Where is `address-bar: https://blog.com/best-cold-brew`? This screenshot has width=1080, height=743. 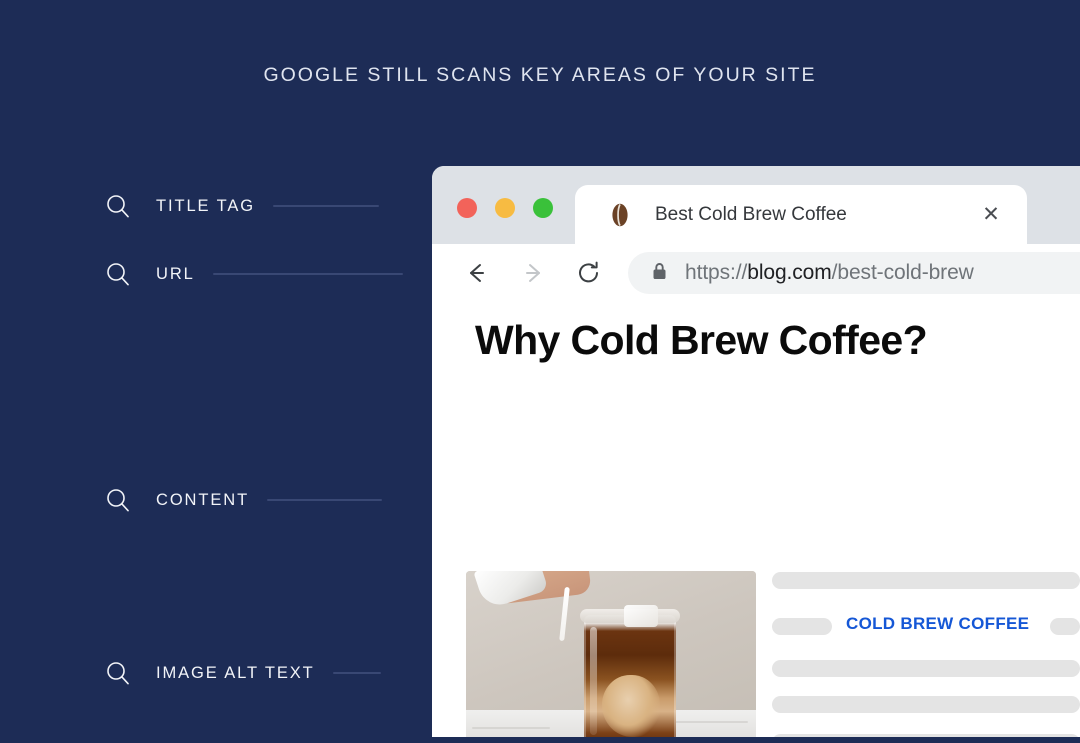 address-bar: https://blog.com/best-cold-brew is located at coordinates (854, 273).